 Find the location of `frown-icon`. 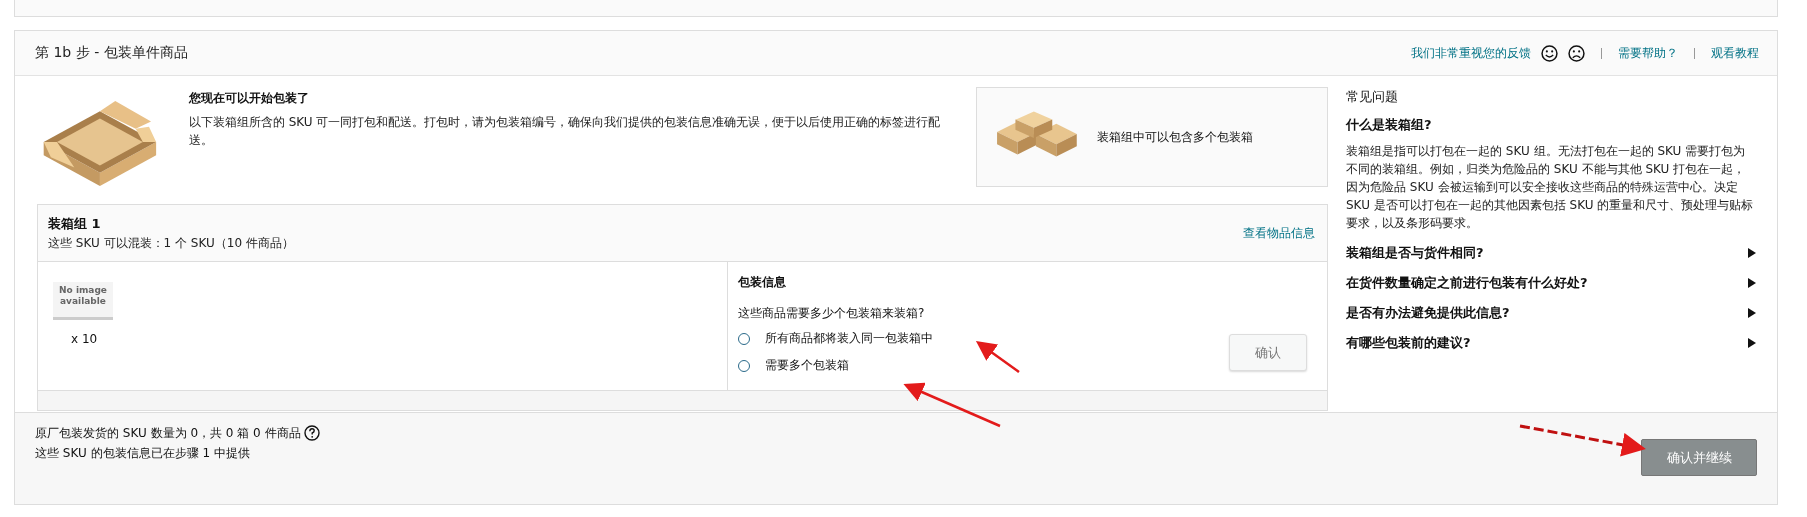

frown-icon is located at coordinates (1576, 53).